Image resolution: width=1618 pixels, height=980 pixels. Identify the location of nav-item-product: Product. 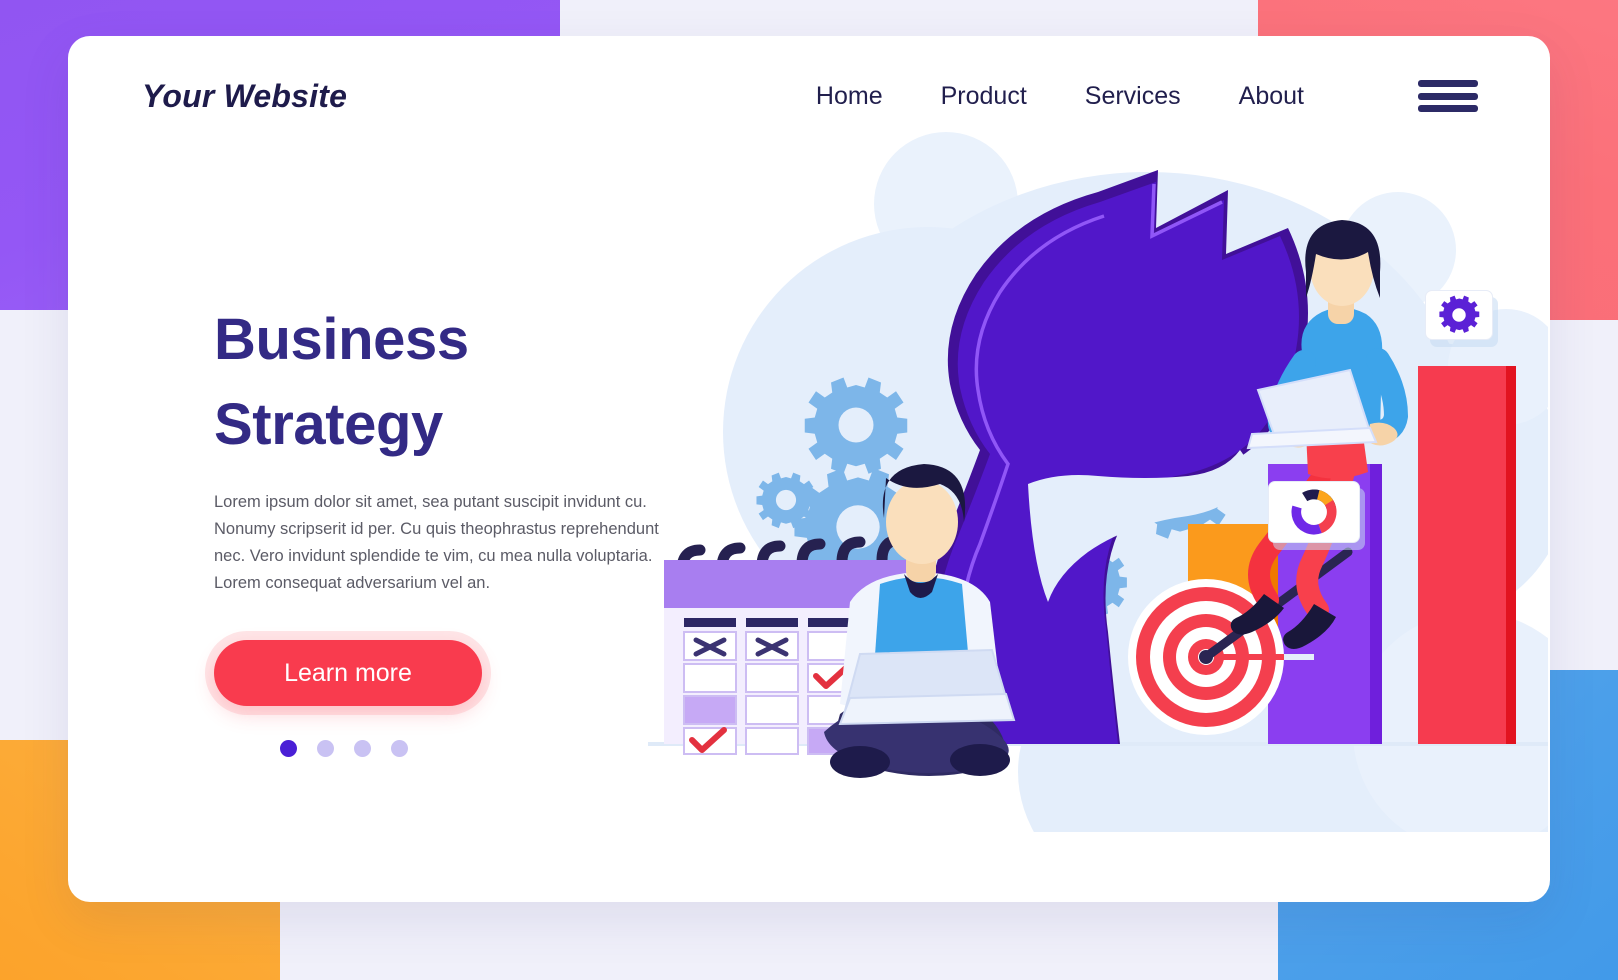
(984, 96).